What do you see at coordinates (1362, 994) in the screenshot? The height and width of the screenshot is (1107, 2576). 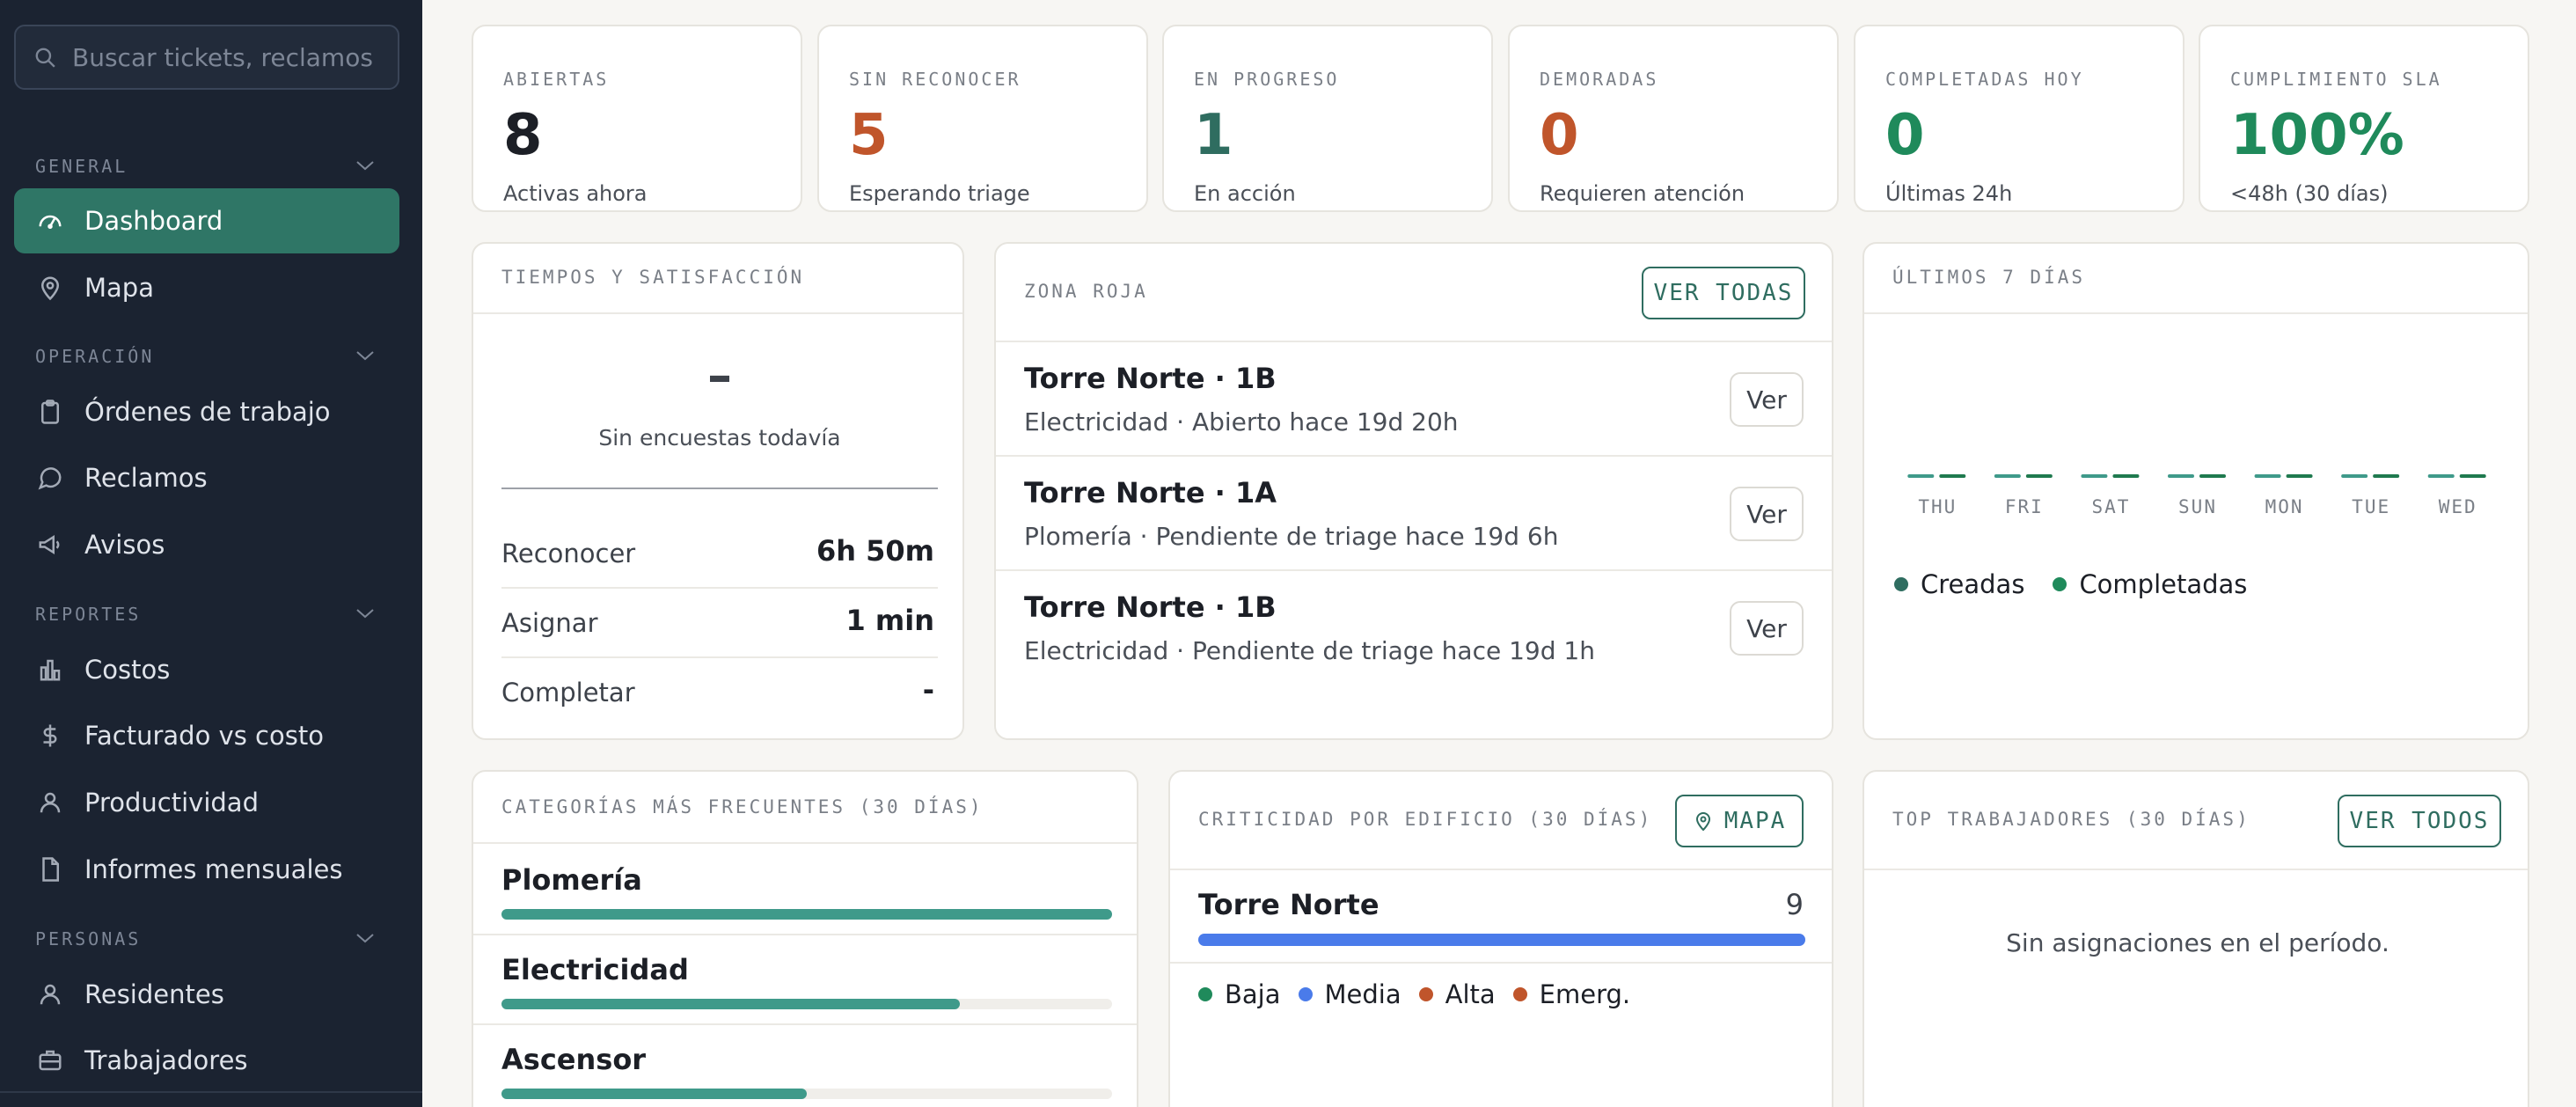 I see `legend-label: Media` at bounding box center [1362, 994].